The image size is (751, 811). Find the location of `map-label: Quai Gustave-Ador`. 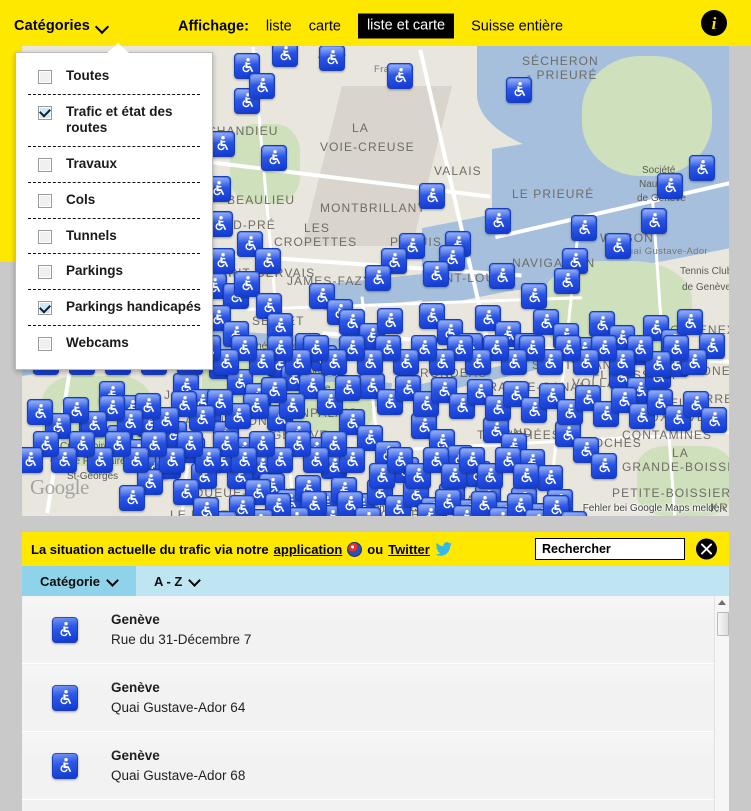

map-label: Quai Gustave-Ador is located at coordinates (664, 251).